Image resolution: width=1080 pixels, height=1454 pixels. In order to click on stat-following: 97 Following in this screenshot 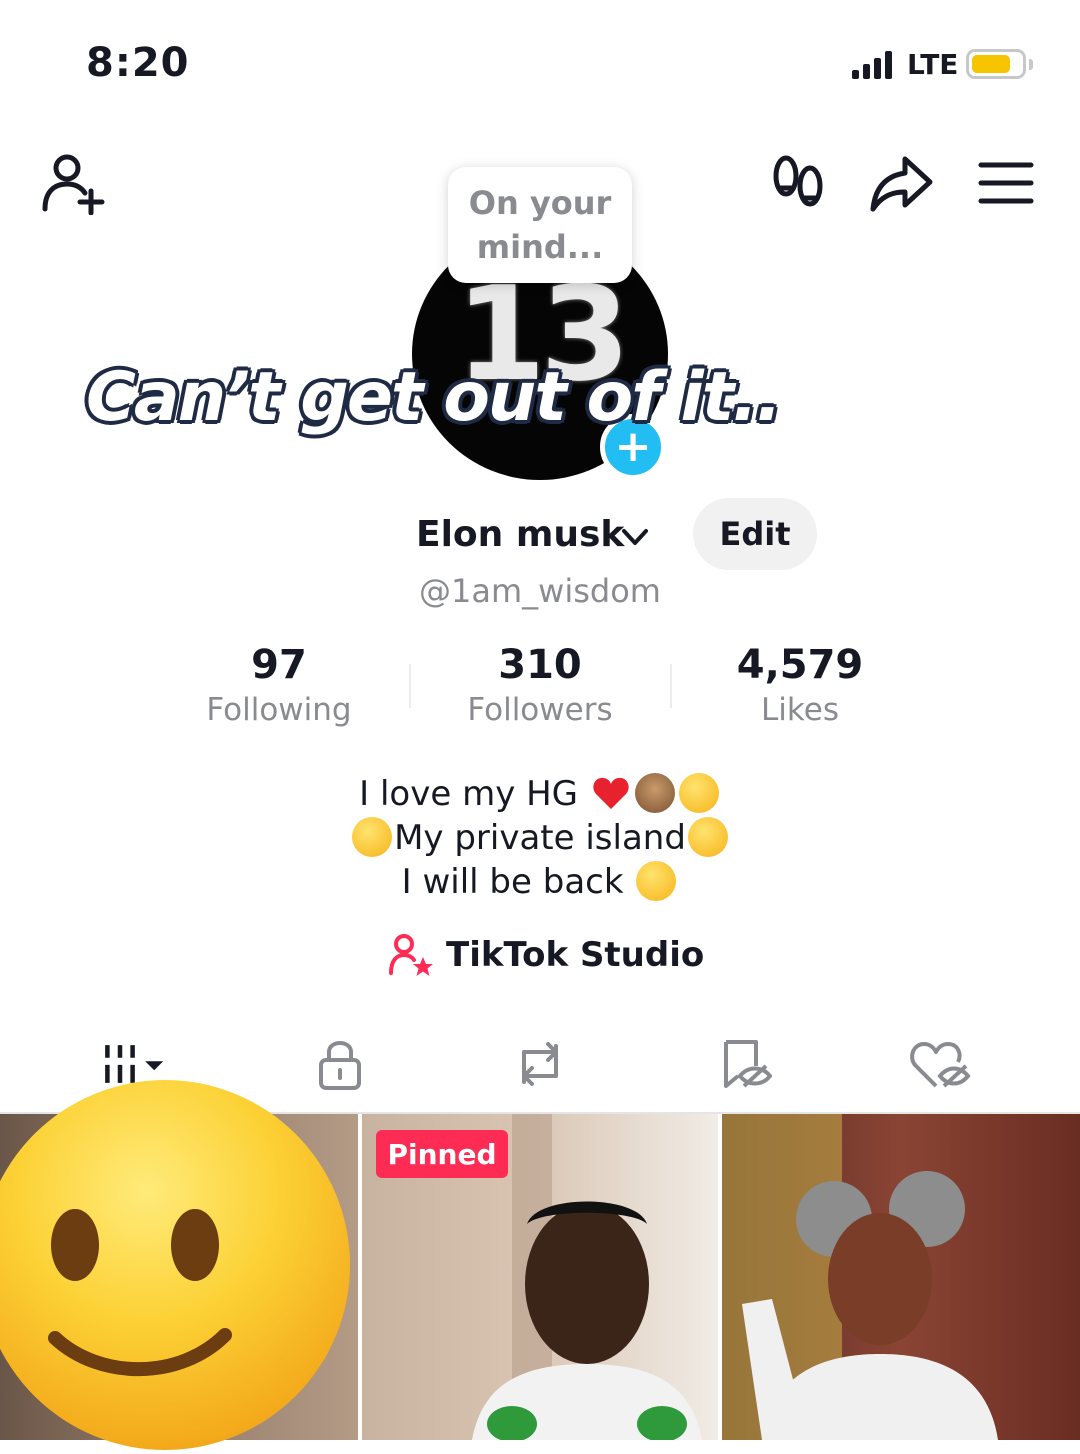, I will do `click(279, 685)`.